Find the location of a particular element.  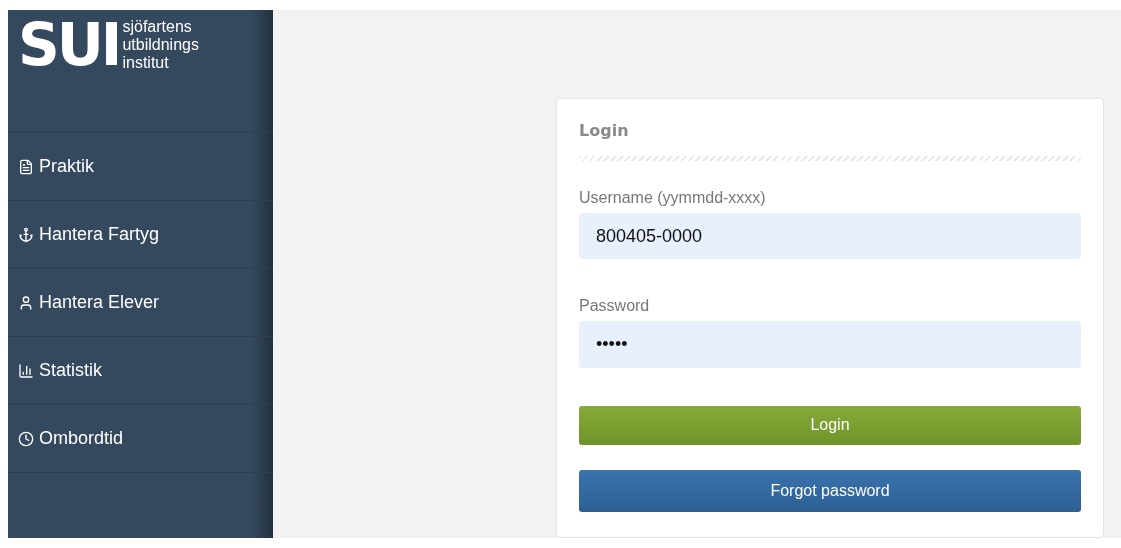

anchor-icon is located at coordinates (26, 234).